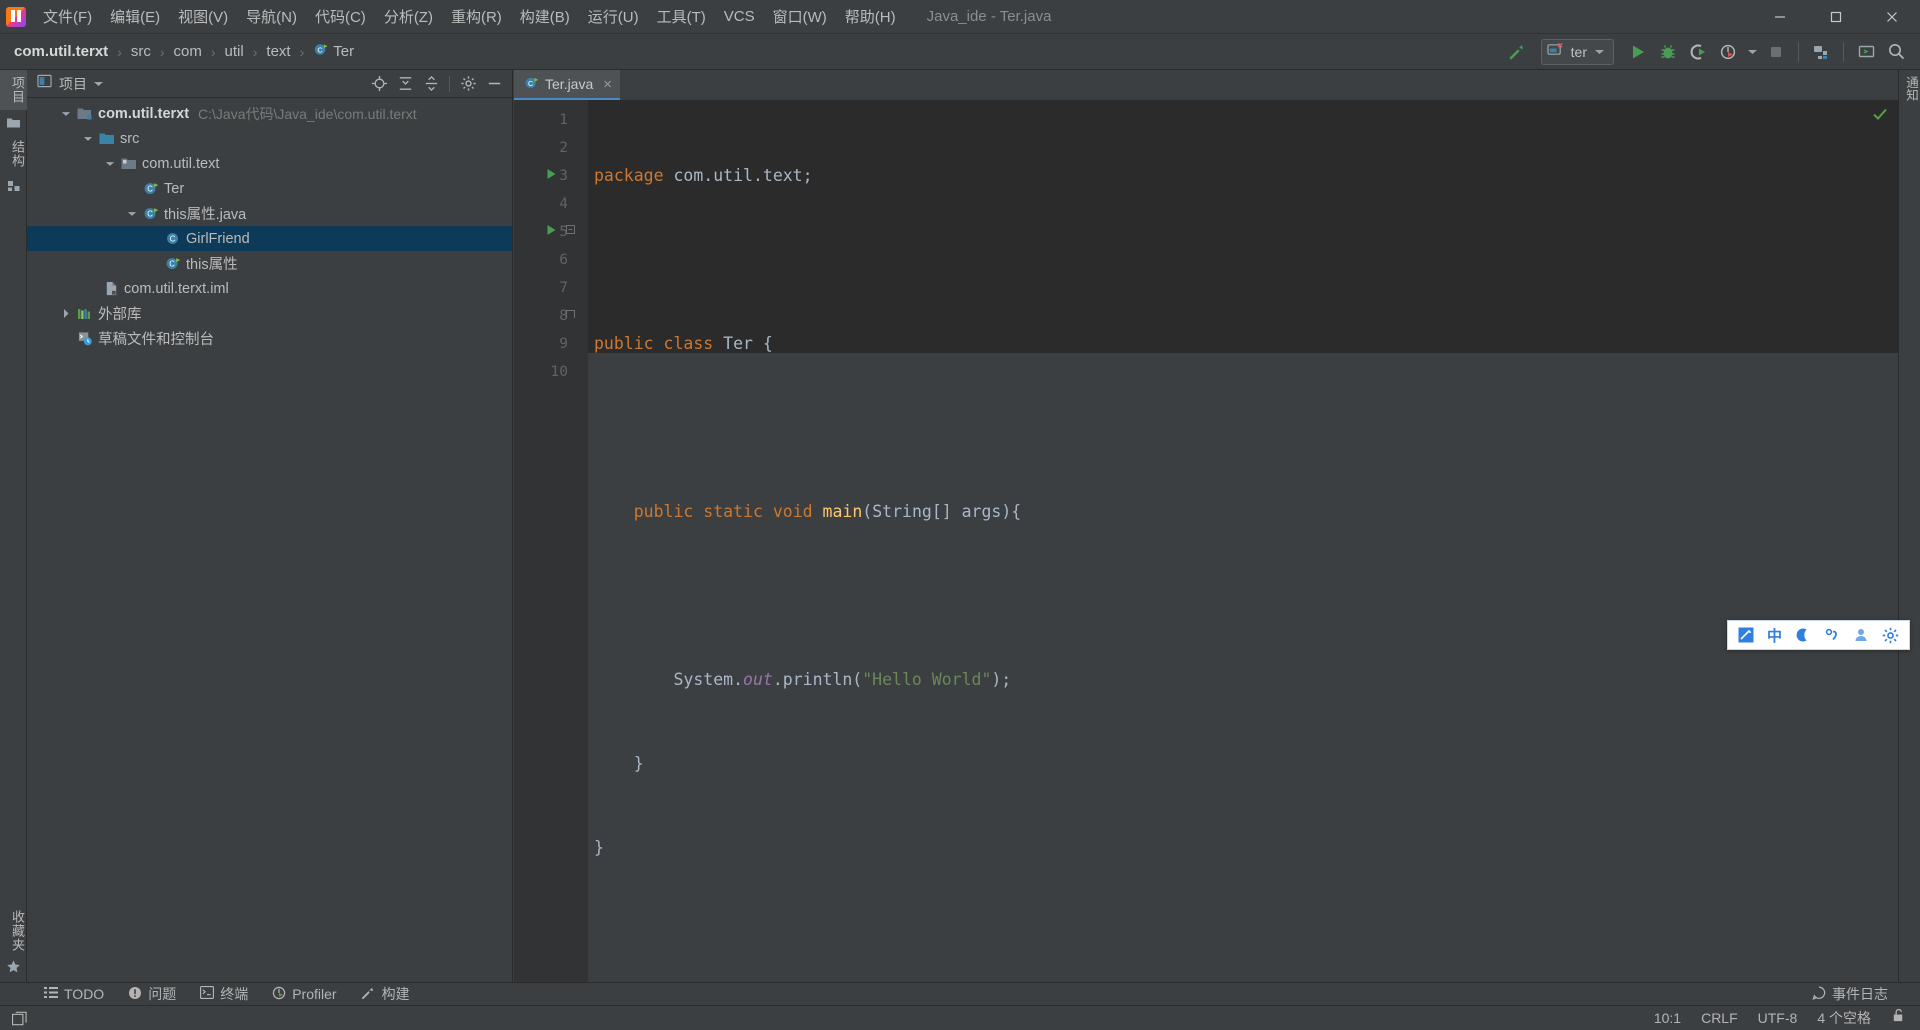  I want to click on project-structure-button, so click(1821, 52).